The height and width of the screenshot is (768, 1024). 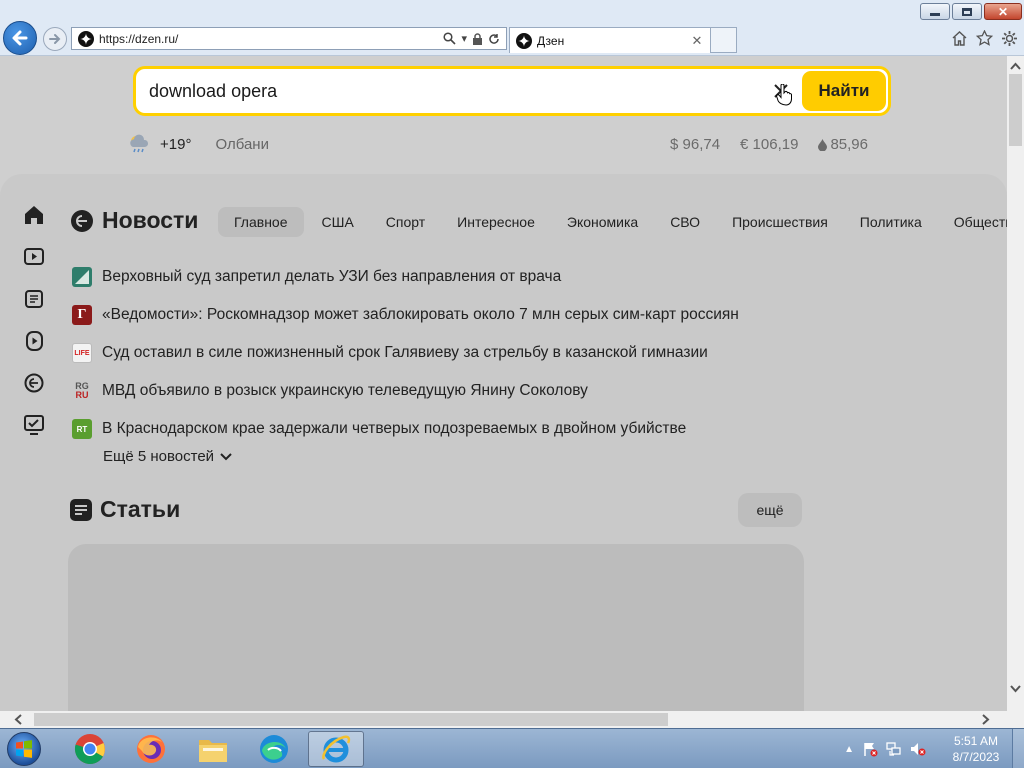 I want to click on window-controls: ✕, so click(x=970, y=11).